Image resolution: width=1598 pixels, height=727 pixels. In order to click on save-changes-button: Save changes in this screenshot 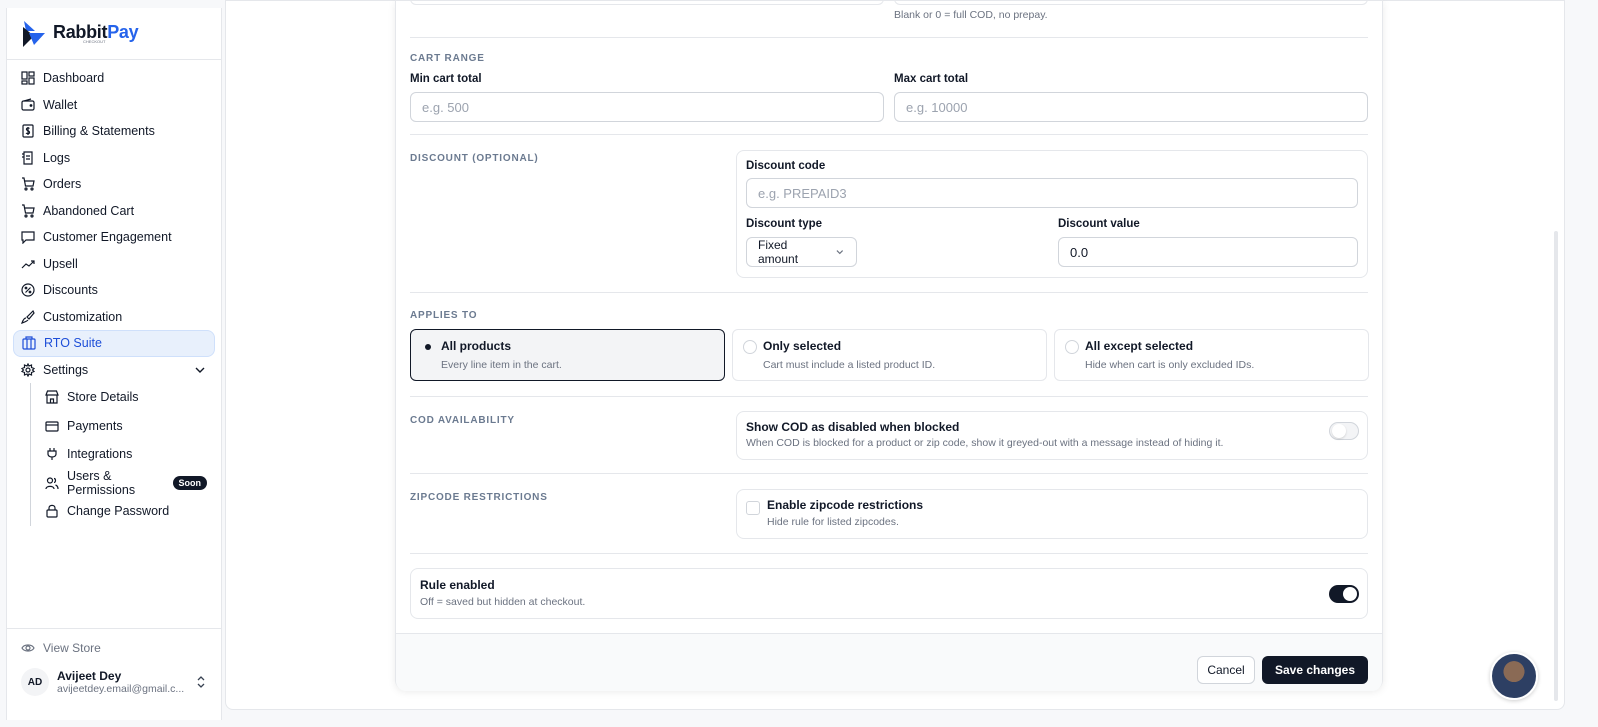, I will do `click(1315, 670)`.